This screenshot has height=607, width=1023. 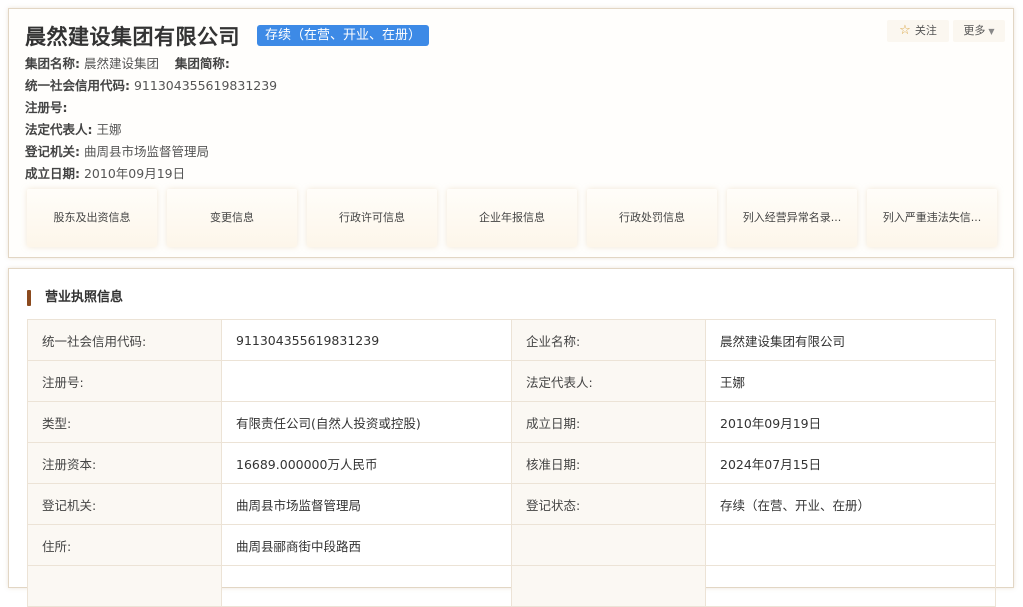 What do you see at coordinates (127, 63) in the screenshot?
I see `group-name-row: 集团名称: 晨然建设集团 集团简称:` at bounding box center [127, 63].